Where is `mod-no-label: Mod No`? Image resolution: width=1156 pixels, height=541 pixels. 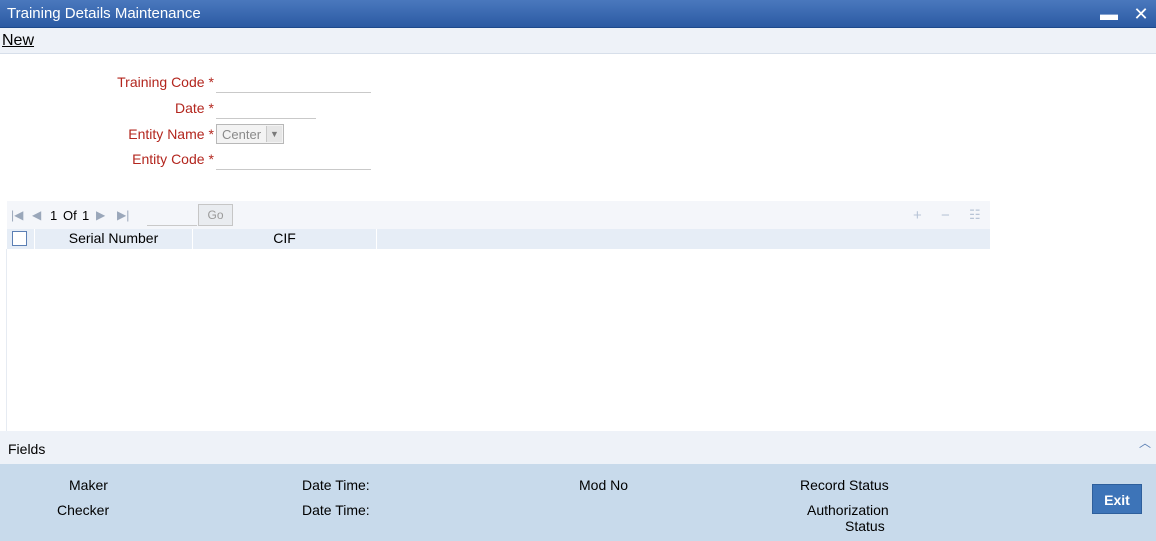 mod-no-label: Mod No is located at coordinates (604, 485).